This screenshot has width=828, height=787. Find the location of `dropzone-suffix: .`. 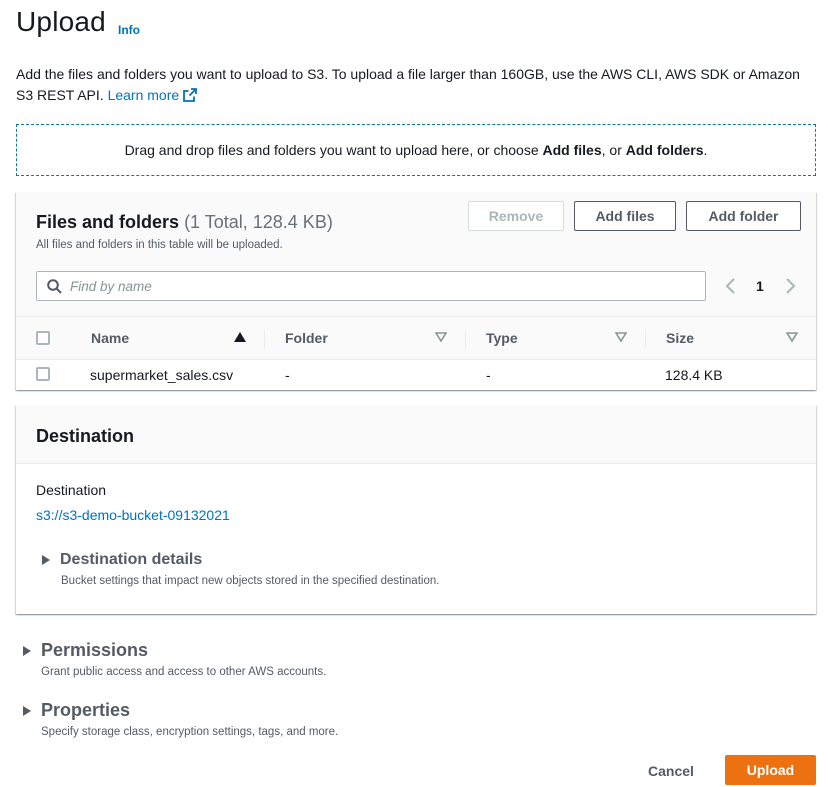

dropzone-suffix: . is located at coordinates (705, 150).